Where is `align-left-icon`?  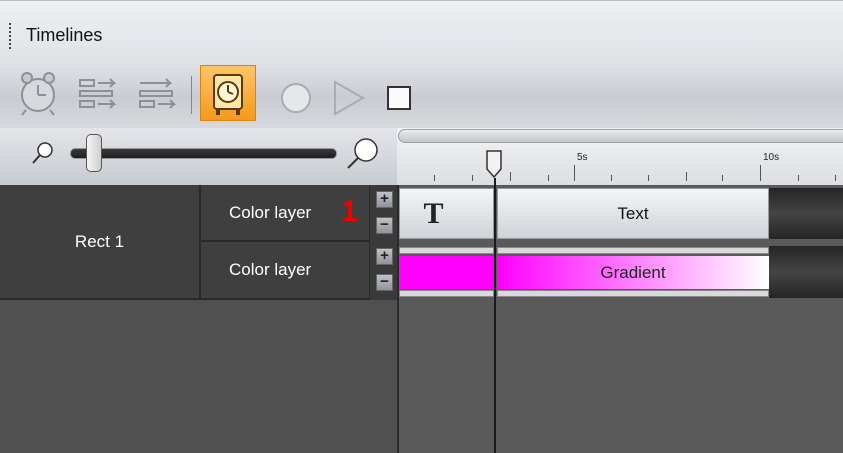 align-left-icon is located at coordinates (100, 93).